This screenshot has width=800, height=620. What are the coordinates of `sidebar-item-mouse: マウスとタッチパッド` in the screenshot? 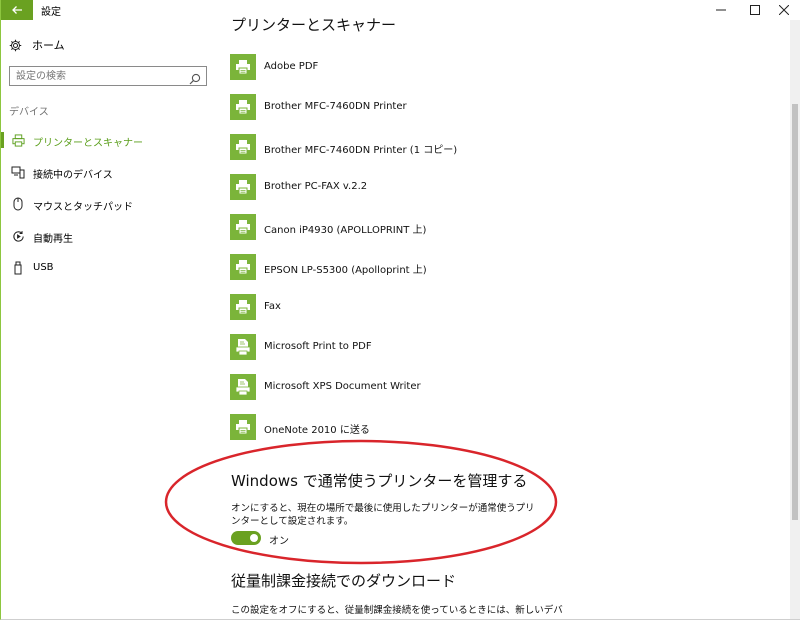 It's located at (107, 204).